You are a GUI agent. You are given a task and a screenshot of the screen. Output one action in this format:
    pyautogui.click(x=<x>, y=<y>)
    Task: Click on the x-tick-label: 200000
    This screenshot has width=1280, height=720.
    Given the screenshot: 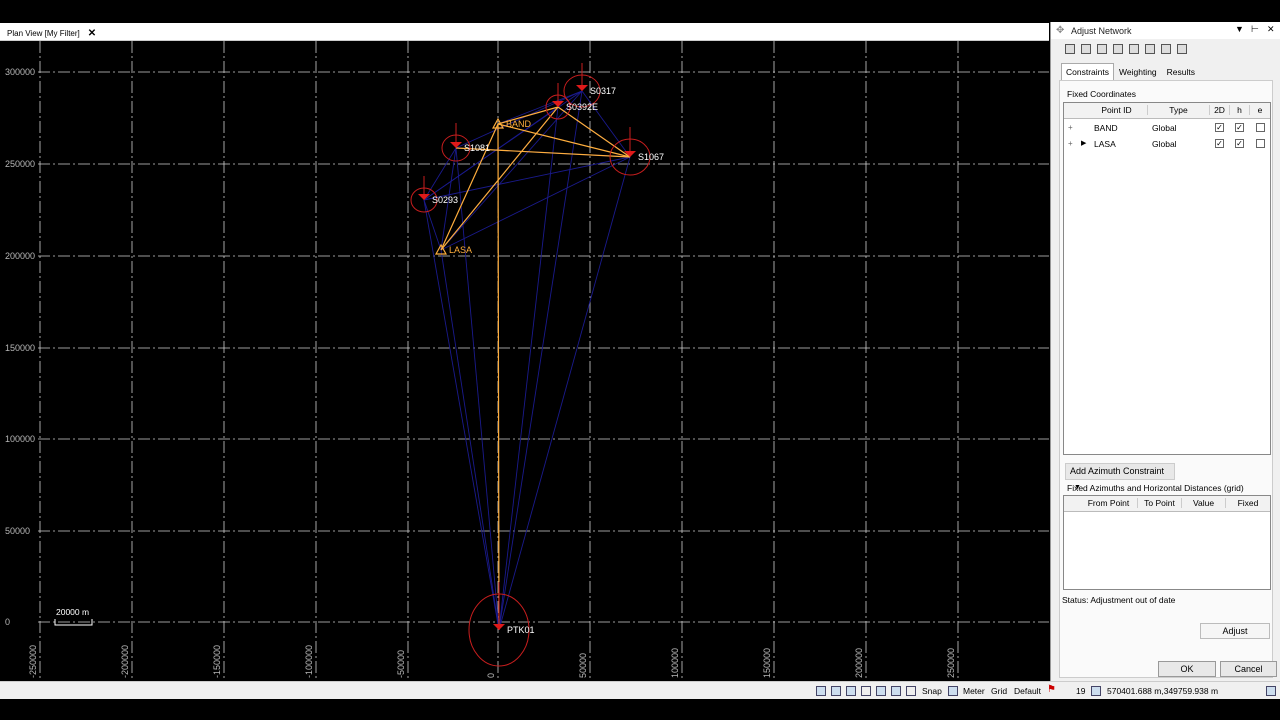 What is the action you would take?
    pyautogui.click(x=859, y=663)
    